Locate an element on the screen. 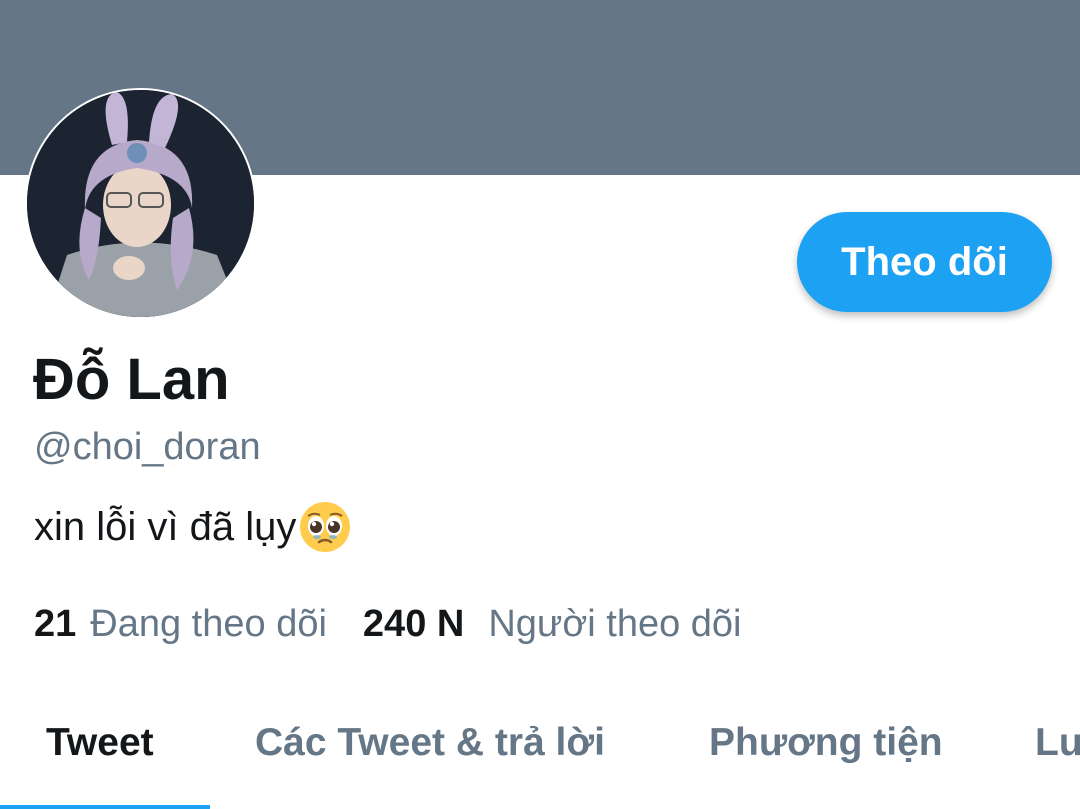 The height and width of the screenshot is (809, 1080). active-tab-indicator is located at coordinates (105, 807).